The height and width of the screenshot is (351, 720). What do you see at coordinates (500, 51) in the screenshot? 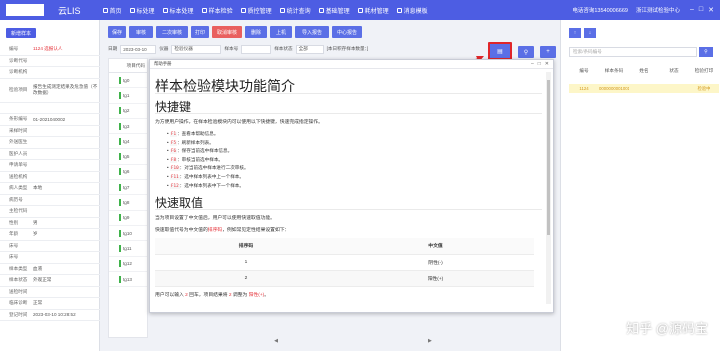
I see `help-book-button: ▤` at bounding box center [500, 51].